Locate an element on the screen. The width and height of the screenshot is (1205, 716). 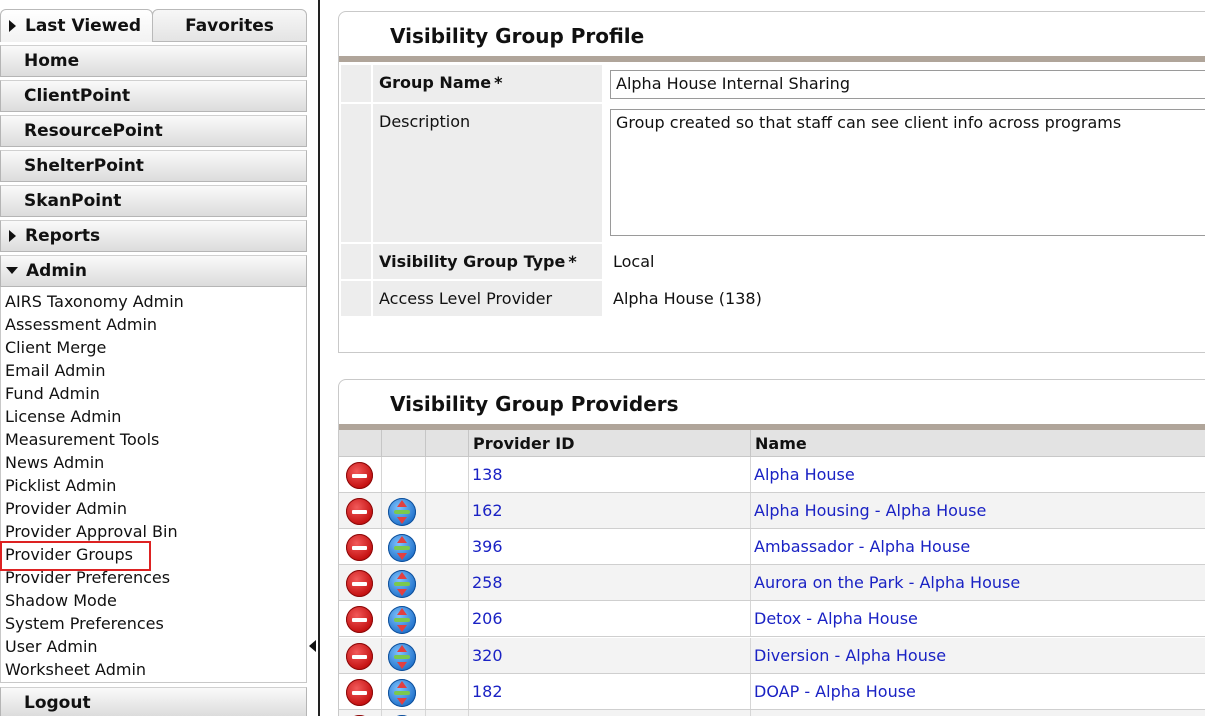
admin-item-news: News Admin is located at coordinates (54, 462).